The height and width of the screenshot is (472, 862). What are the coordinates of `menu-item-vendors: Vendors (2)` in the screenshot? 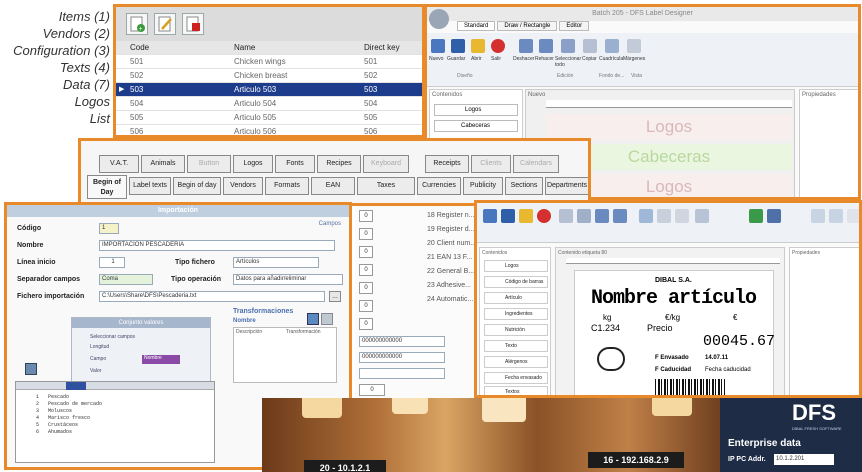 It's located at (55, 33).